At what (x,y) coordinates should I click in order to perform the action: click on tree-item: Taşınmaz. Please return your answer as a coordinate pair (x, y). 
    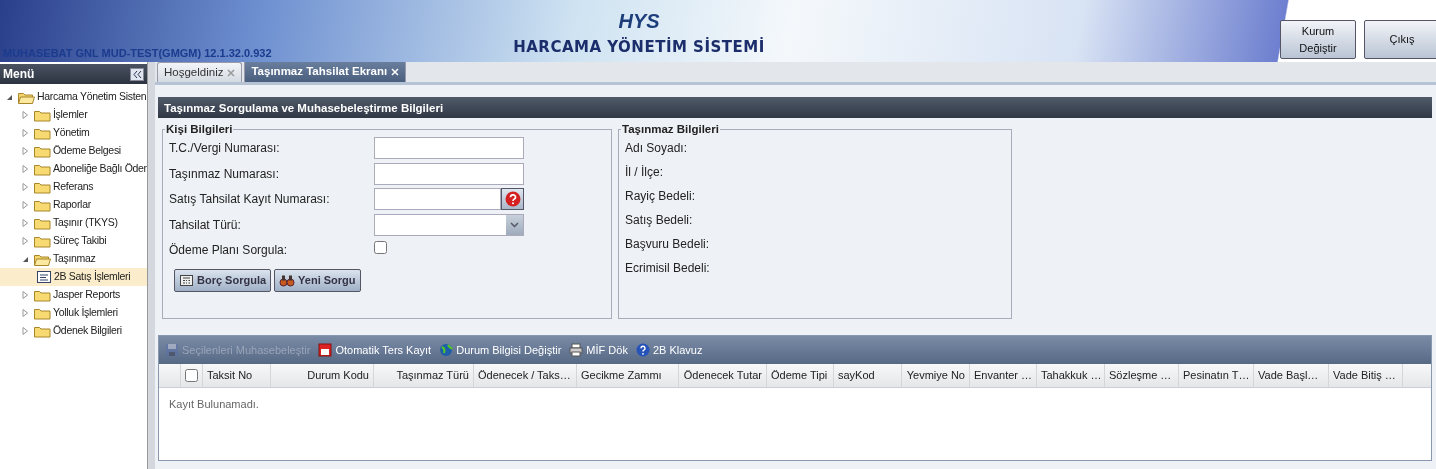
    Looking at the image, I should click on (73, 259).